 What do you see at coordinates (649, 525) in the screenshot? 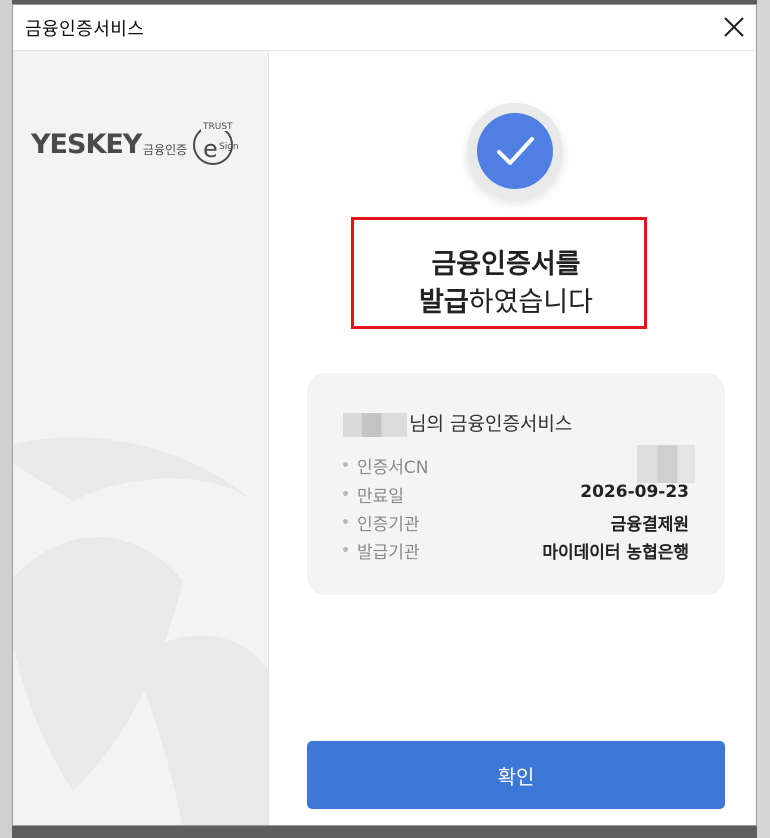
I see `row-value: 금융결제원` at bounding box center [649, 525].